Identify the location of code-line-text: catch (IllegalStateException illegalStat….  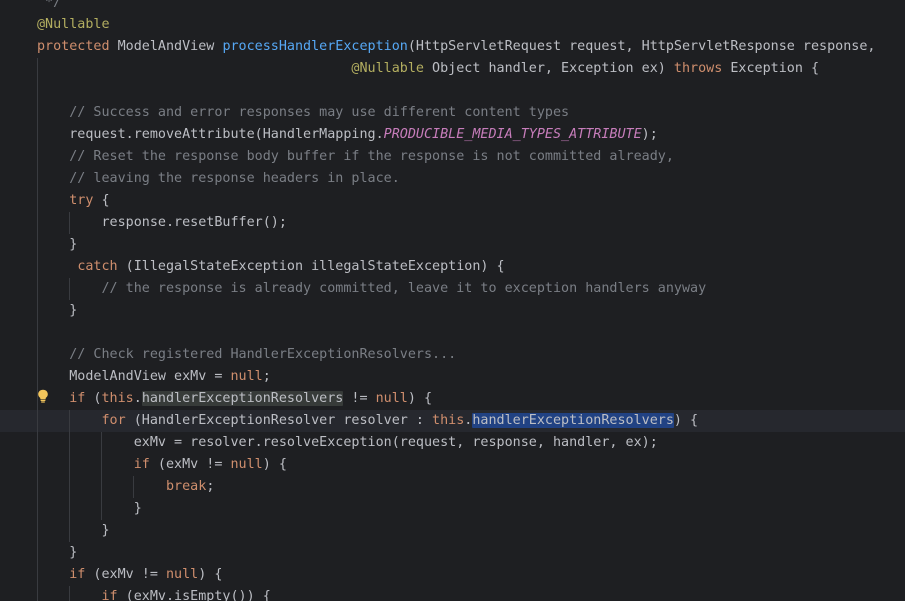
(271, 267).